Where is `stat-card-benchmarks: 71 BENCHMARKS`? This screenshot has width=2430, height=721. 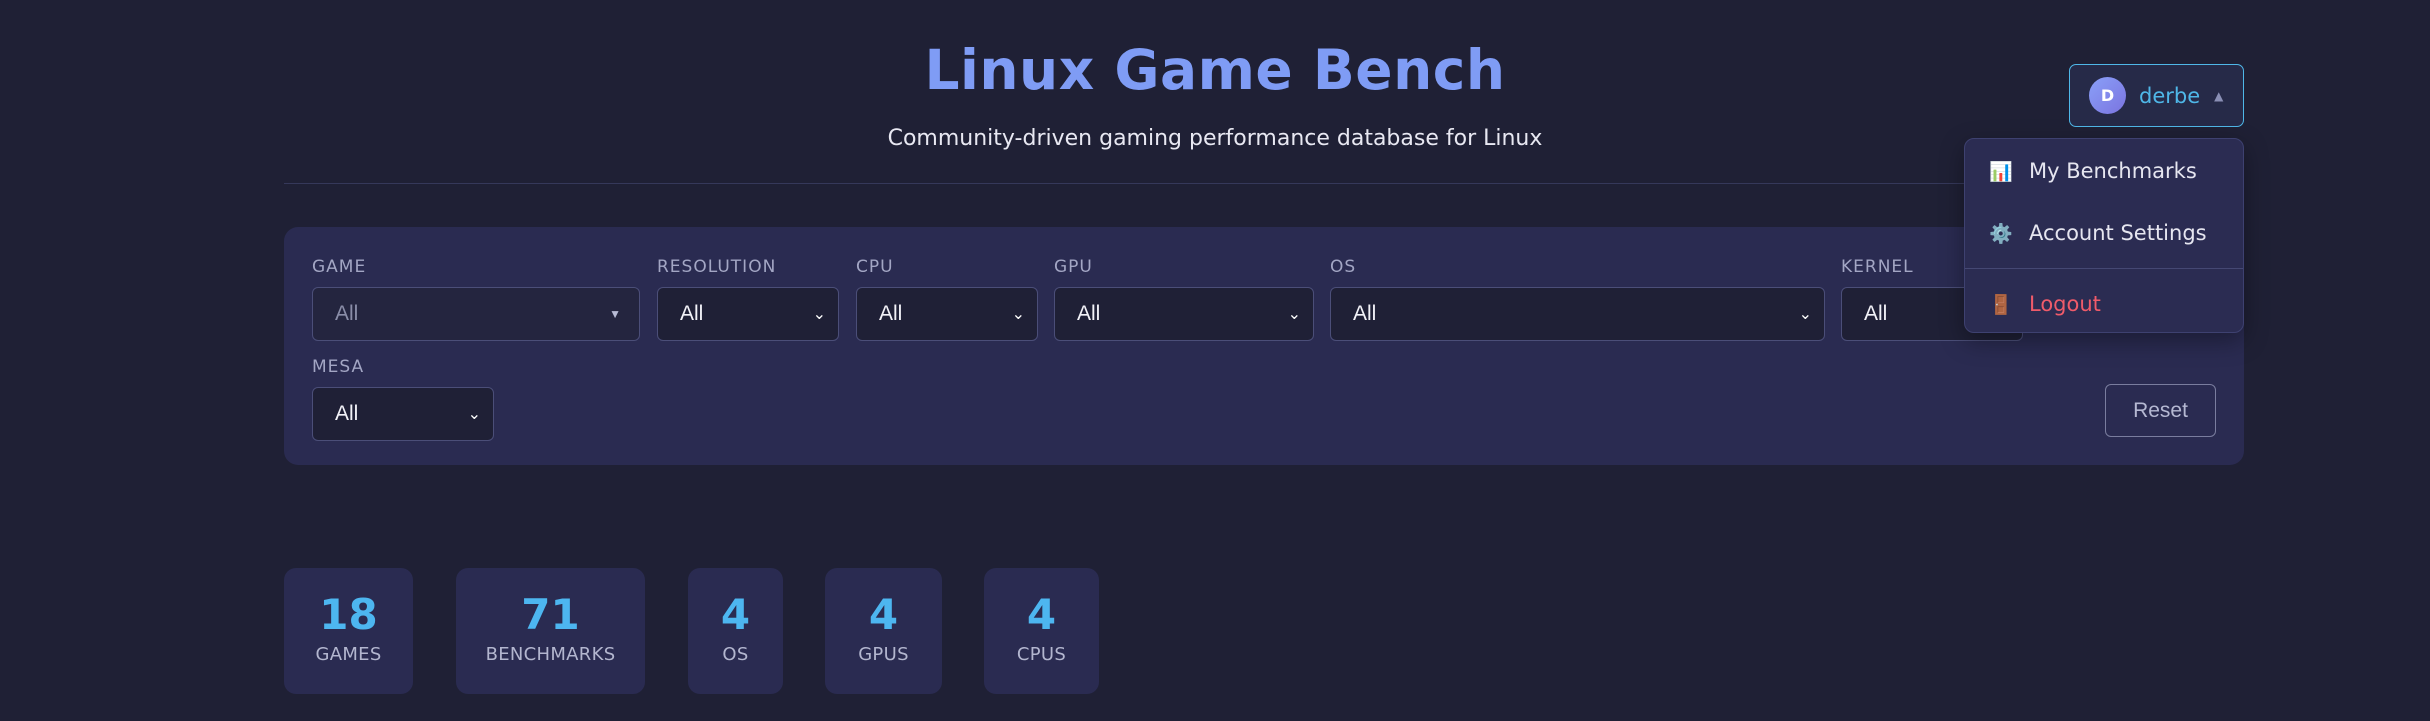 stat-card-benchmarks: 71 BENCHMARKS is located at coordinates (550, 631).